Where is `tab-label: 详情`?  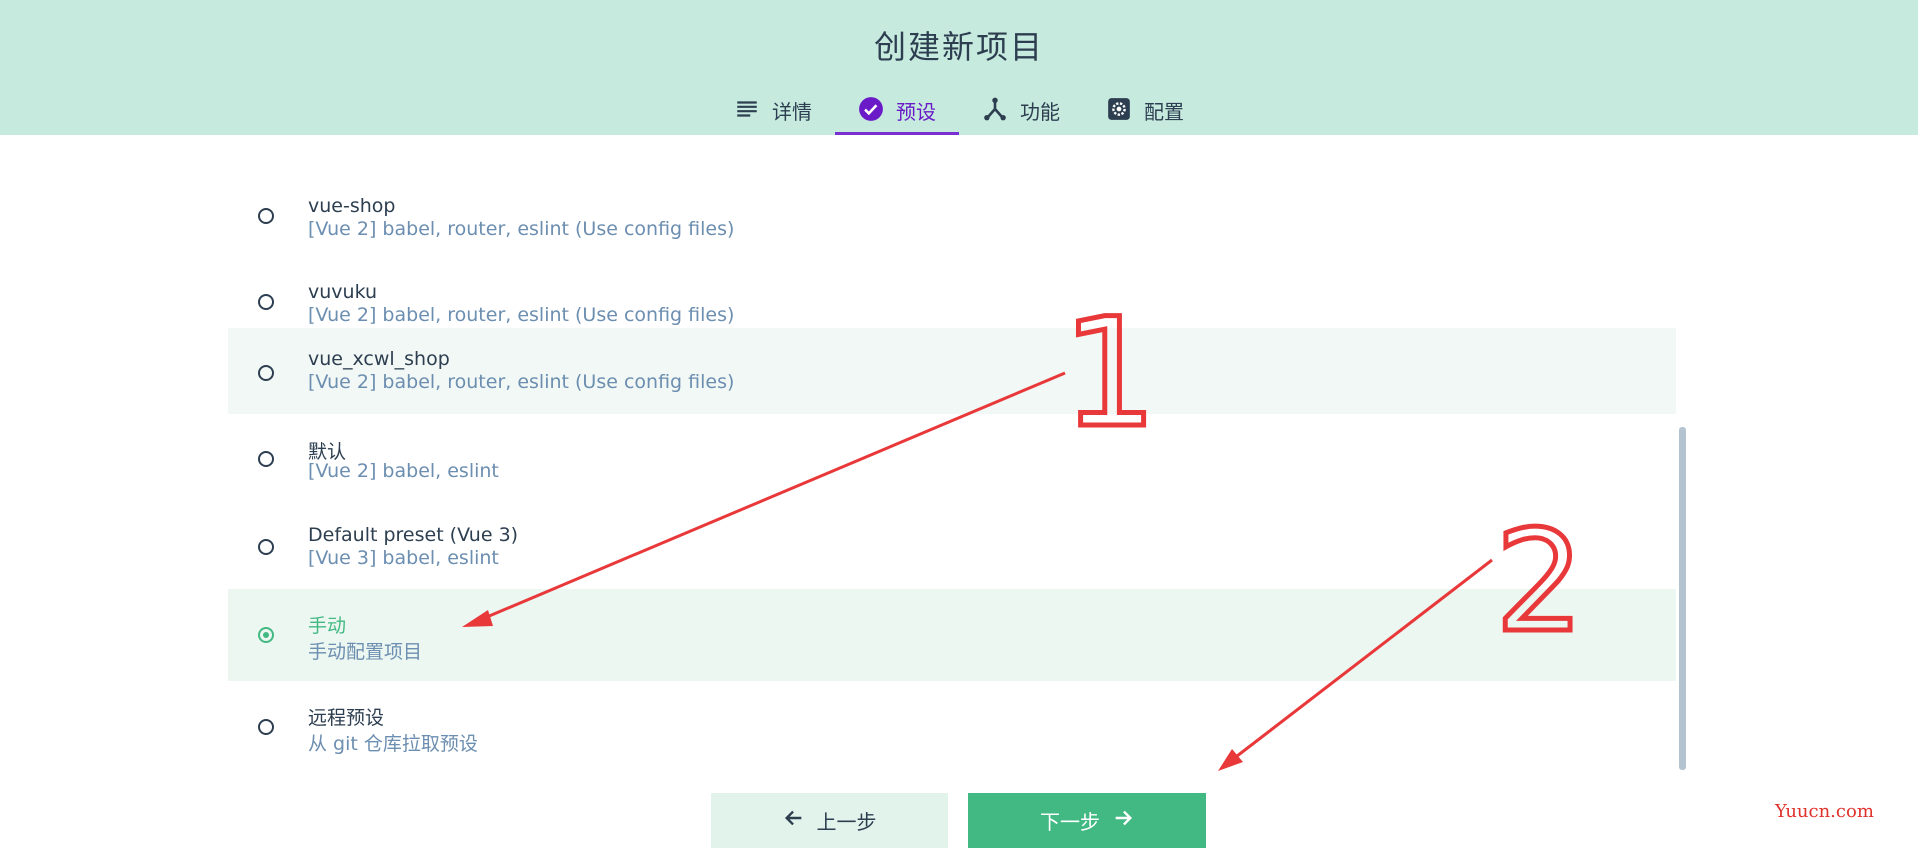
tab-label: 详情 is located at coordinates (792, 112).